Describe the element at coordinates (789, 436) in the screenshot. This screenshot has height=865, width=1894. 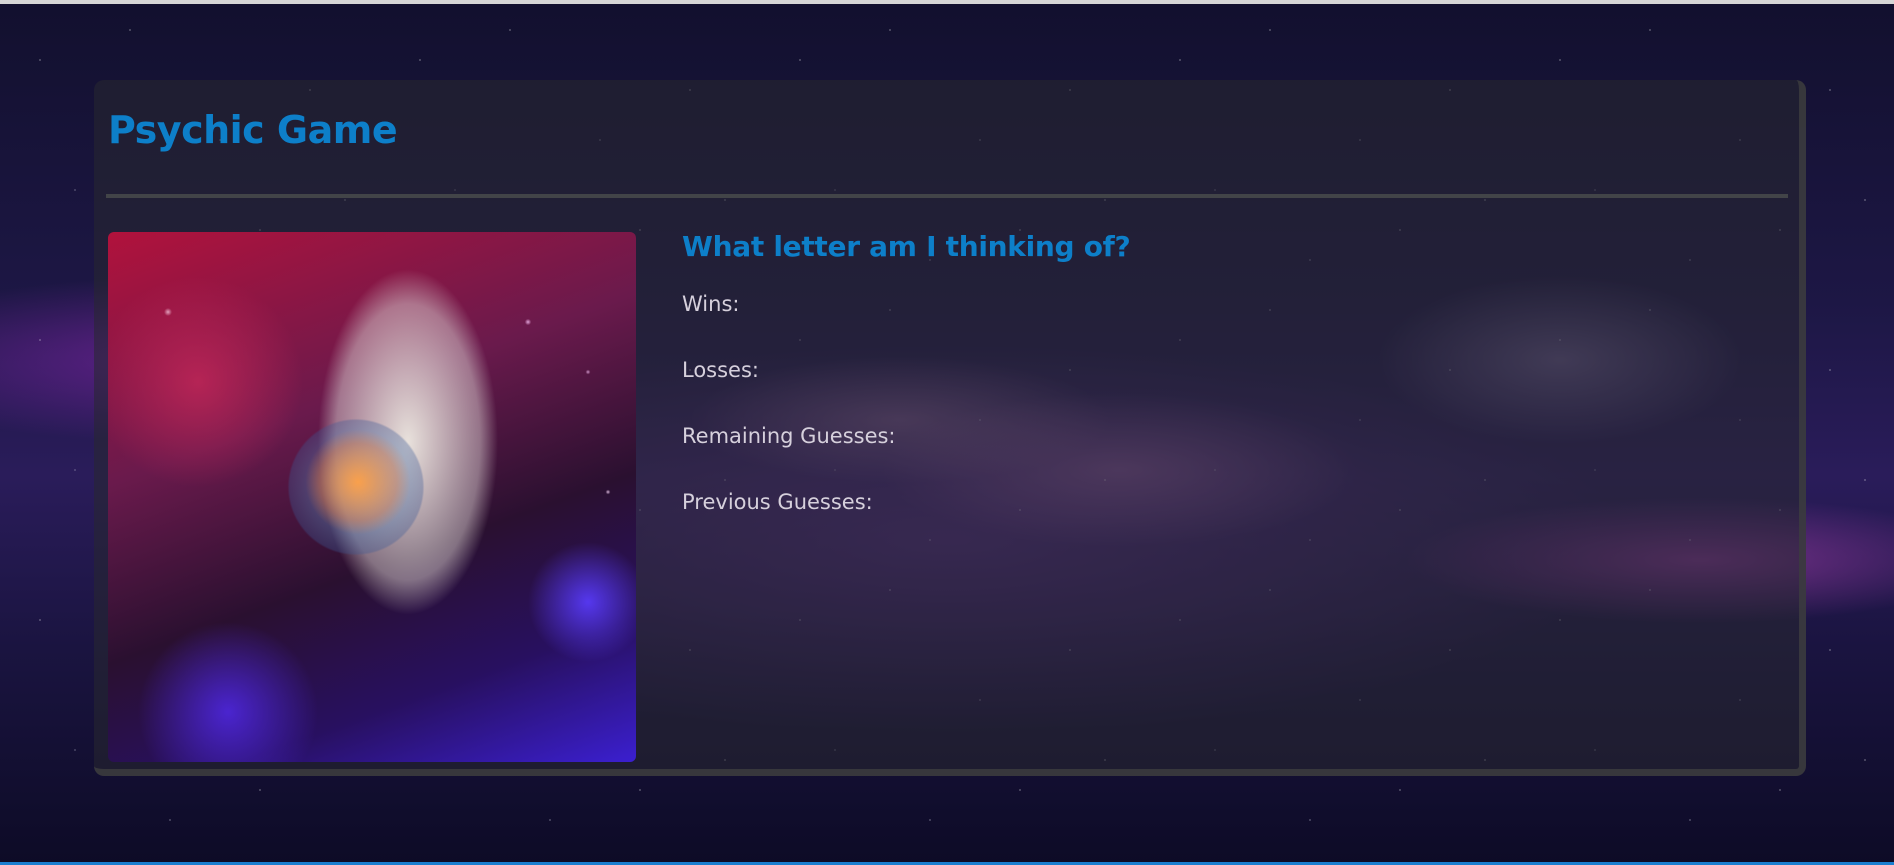
I see `remaining-guesses-label: Remaining Guesses:` at that location.